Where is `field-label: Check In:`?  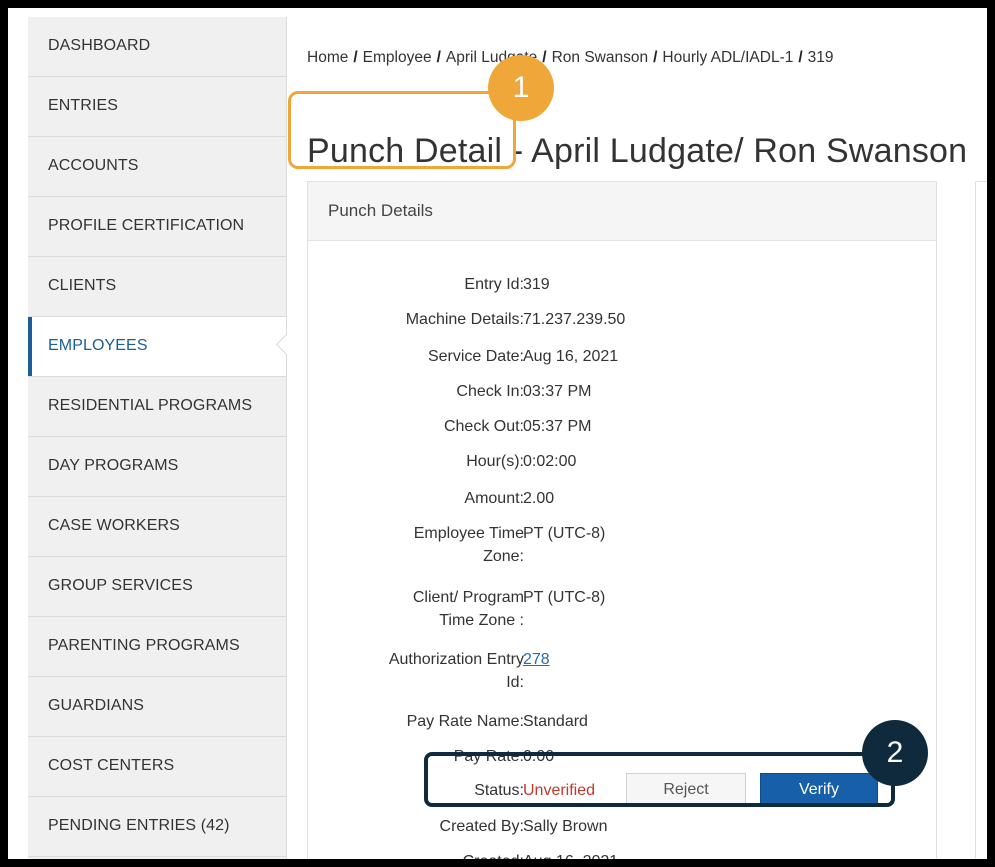 field-label: Check In: is located at coordinates (490, 391).